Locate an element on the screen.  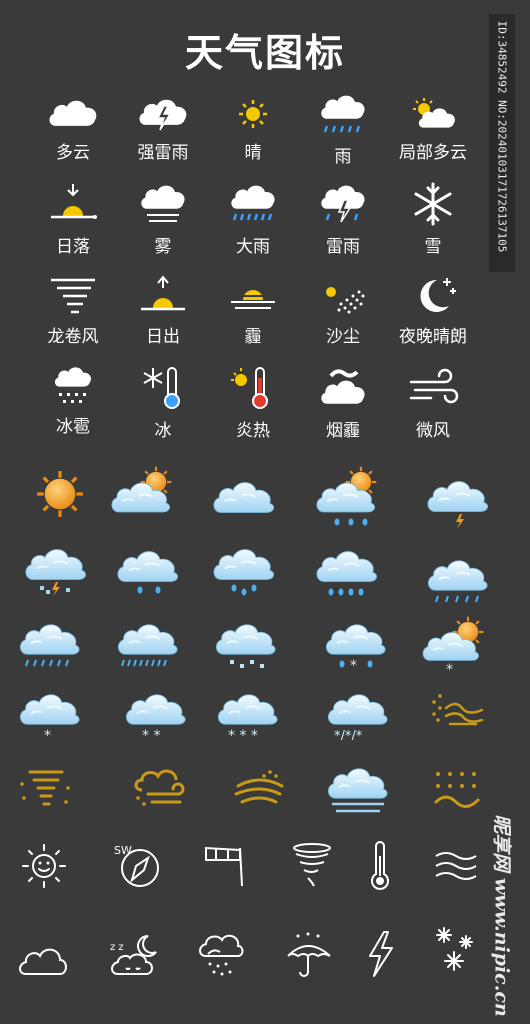
hot-cell: 炎热 is located at coordinates (253, 402).